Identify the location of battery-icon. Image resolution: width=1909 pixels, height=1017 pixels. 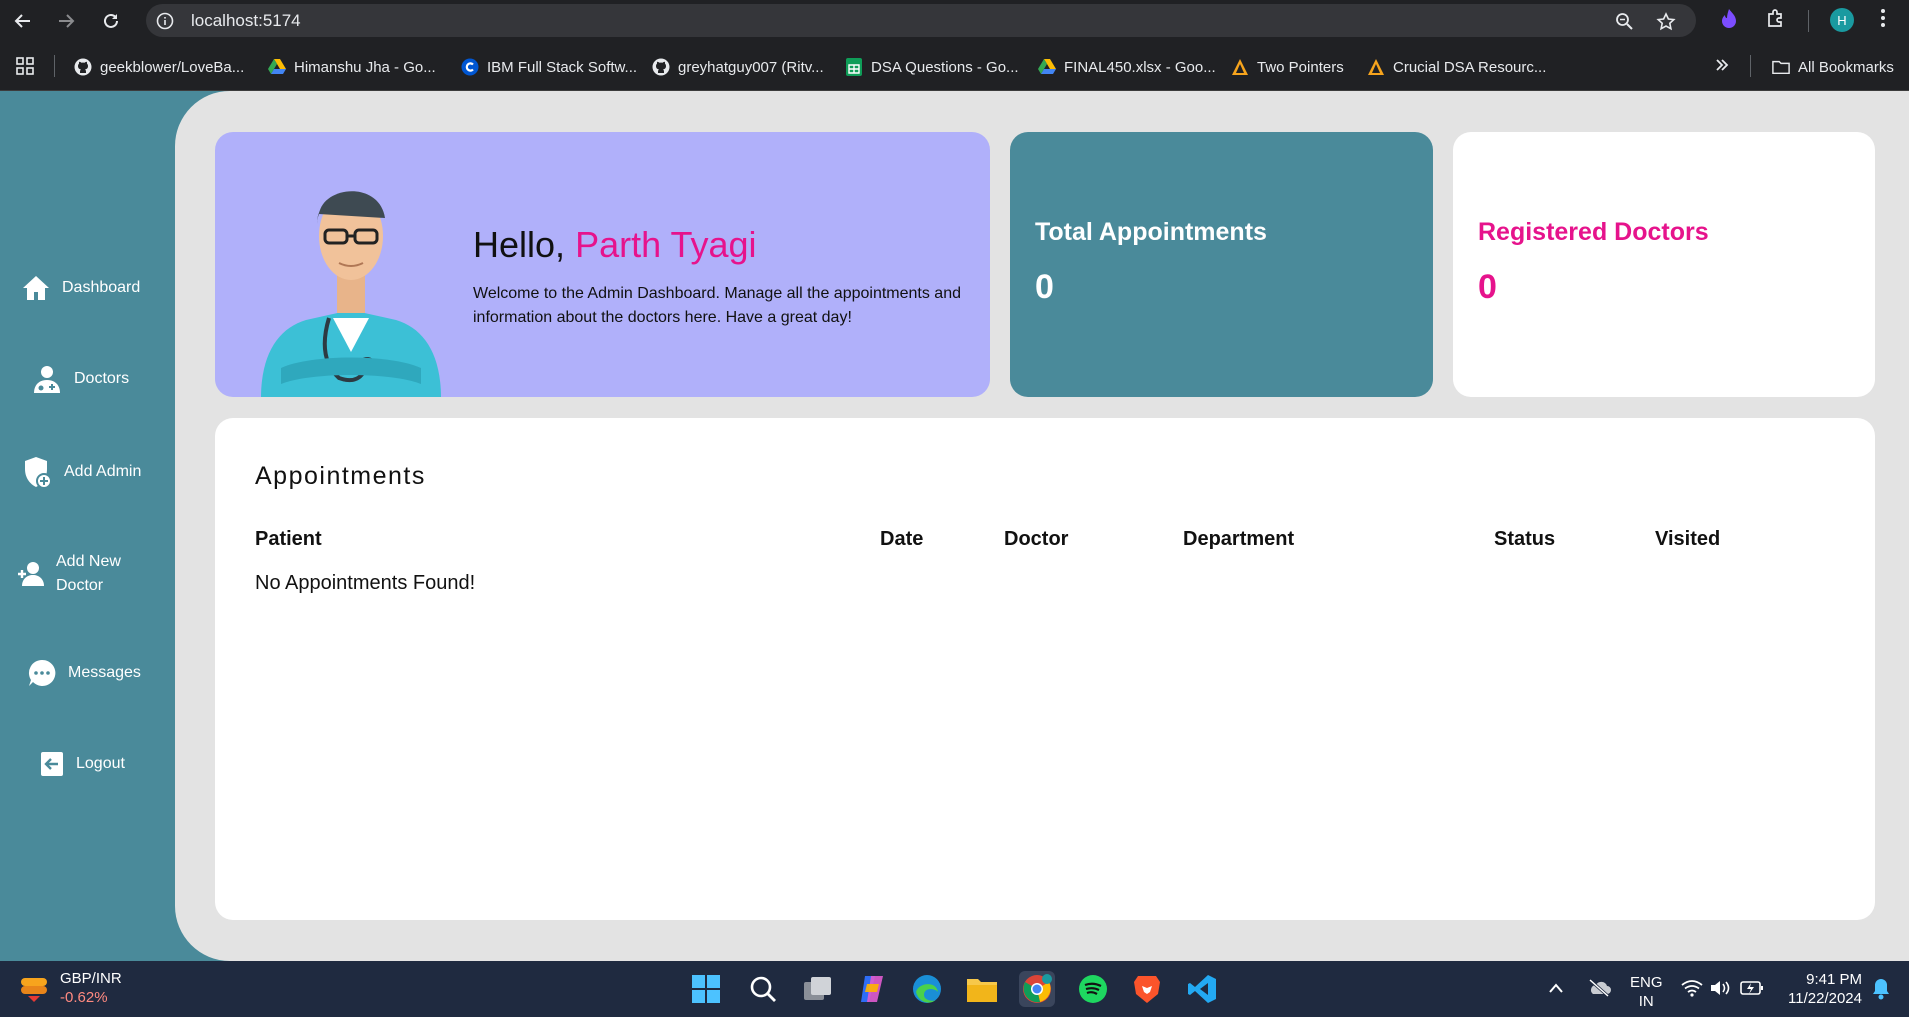
(1752, 990).